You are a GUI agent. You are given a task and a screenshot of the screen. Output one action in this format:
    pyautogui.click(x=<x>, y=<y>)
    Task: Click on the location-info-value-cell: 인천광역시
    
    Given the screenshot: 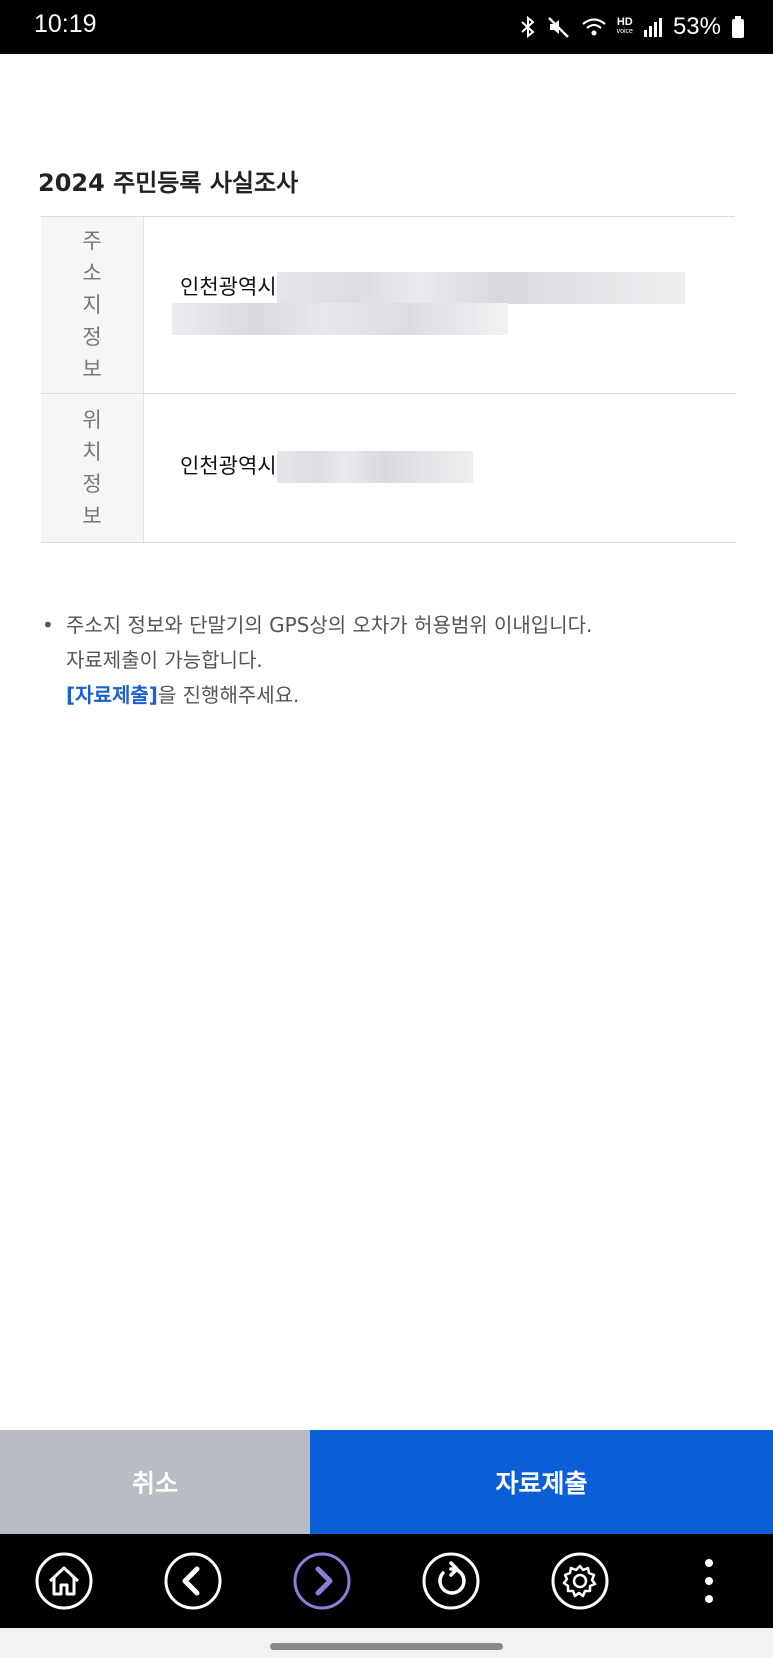 What is the action you would take?
    pyautogui.click(x=439, y=468)
    